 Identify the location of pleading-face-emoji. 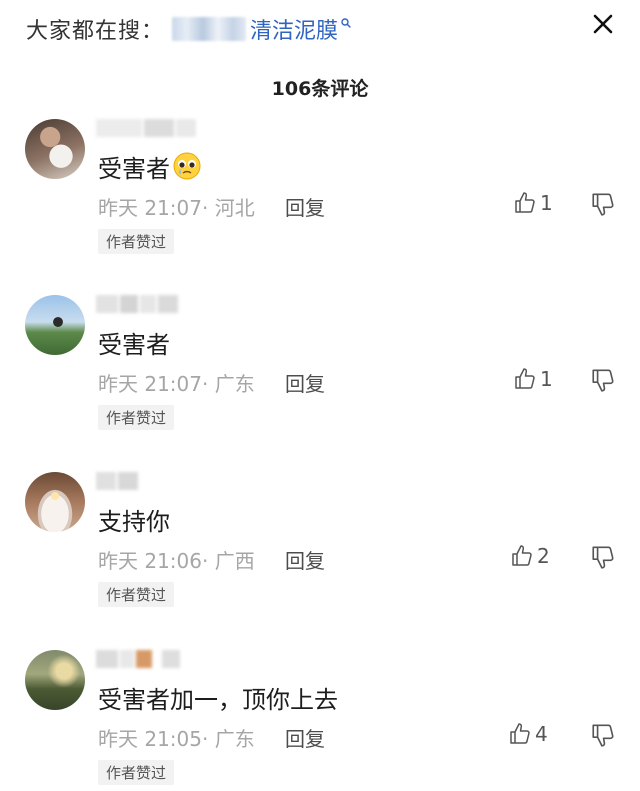
(187, 166).